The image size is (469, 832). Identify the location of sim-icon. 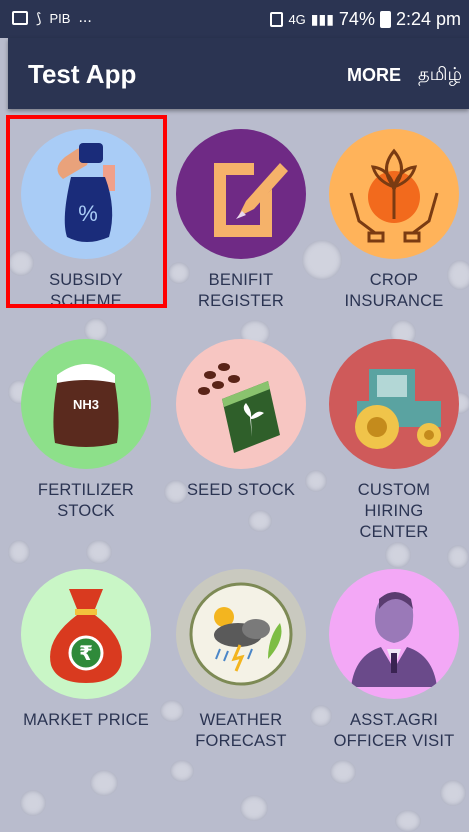
(277, 19).